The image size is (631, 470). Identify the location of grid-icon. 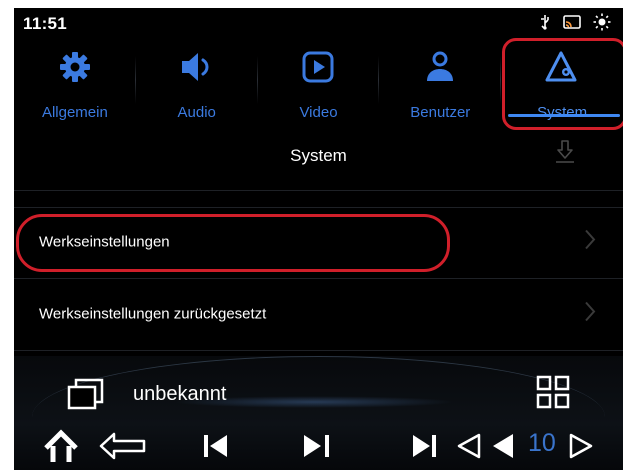
(553, 394).